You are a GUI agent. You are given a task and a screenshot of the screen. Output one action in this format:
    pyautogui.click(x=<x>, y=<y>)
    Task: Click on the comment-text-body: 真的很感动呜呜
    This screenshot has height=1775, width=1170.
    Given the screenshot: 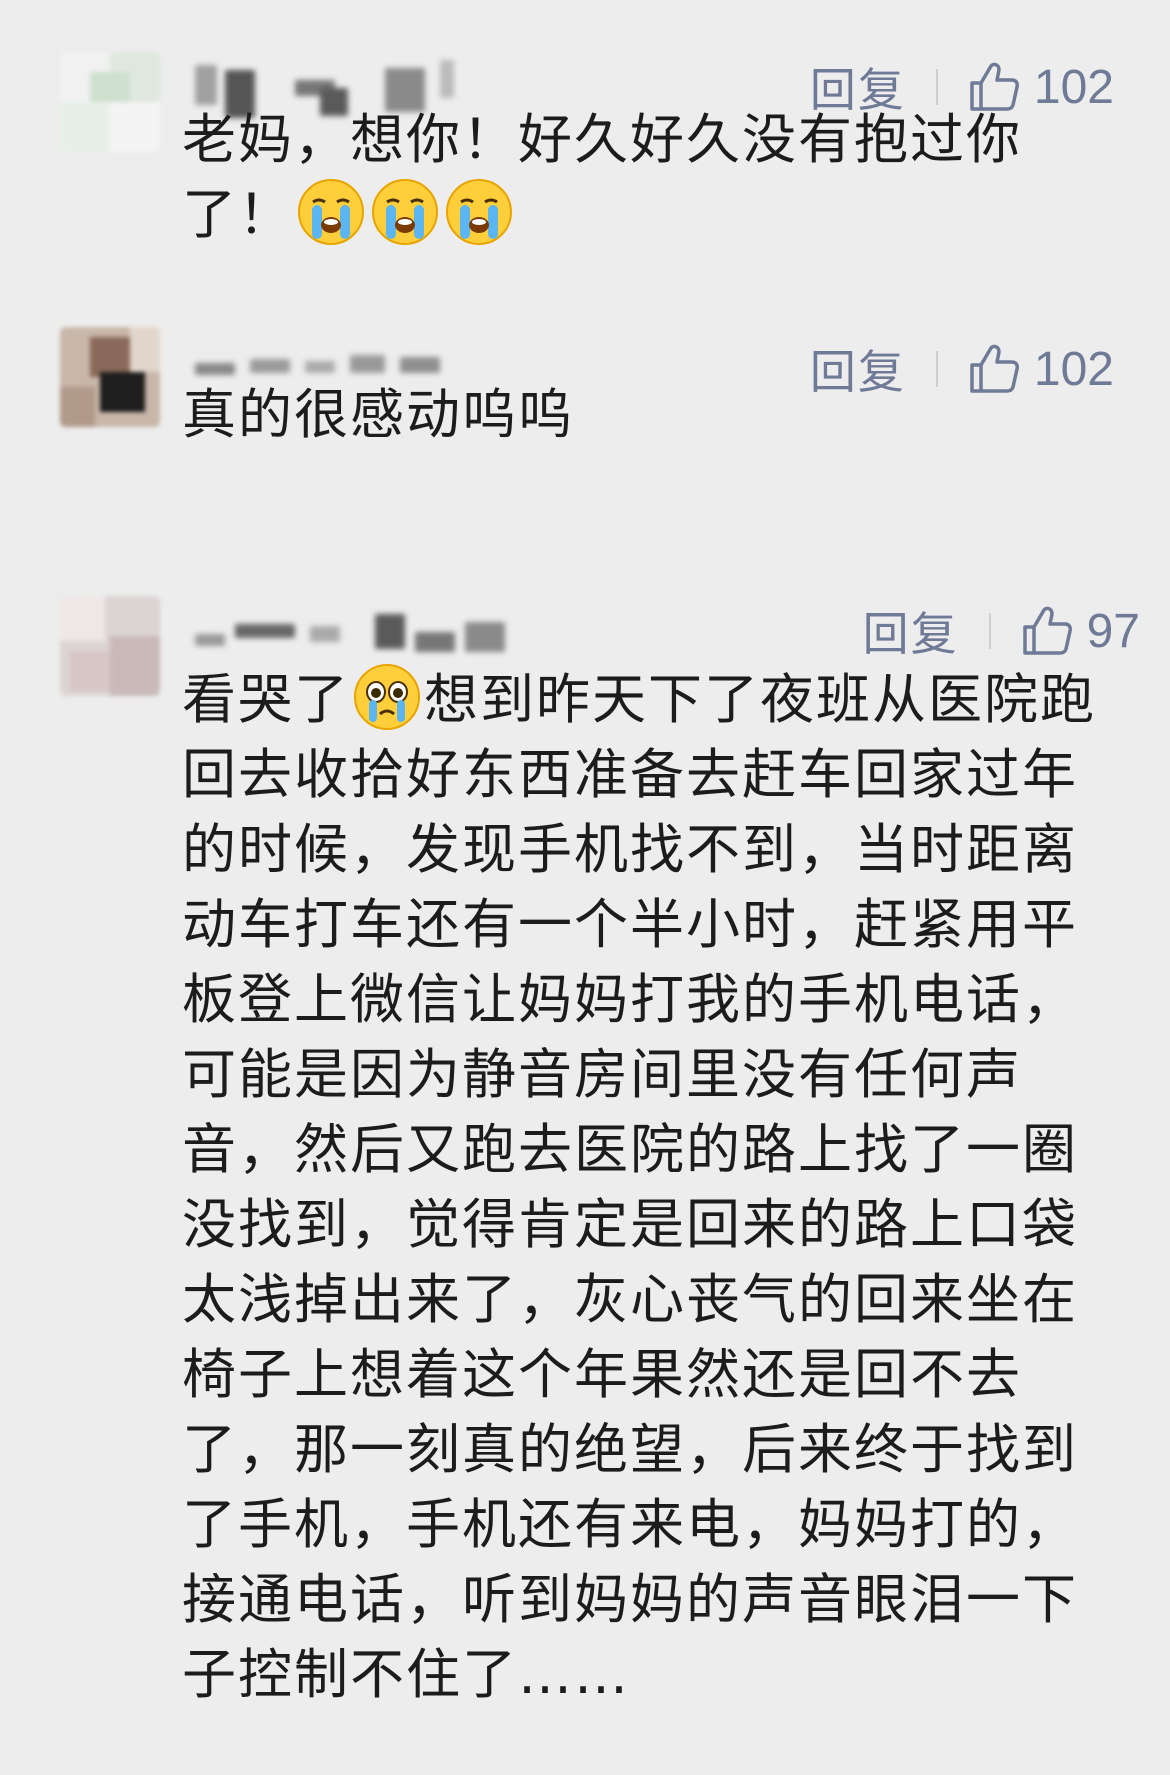 What is the action you would take?
    pyautogui.click(x=378, y=414)
    